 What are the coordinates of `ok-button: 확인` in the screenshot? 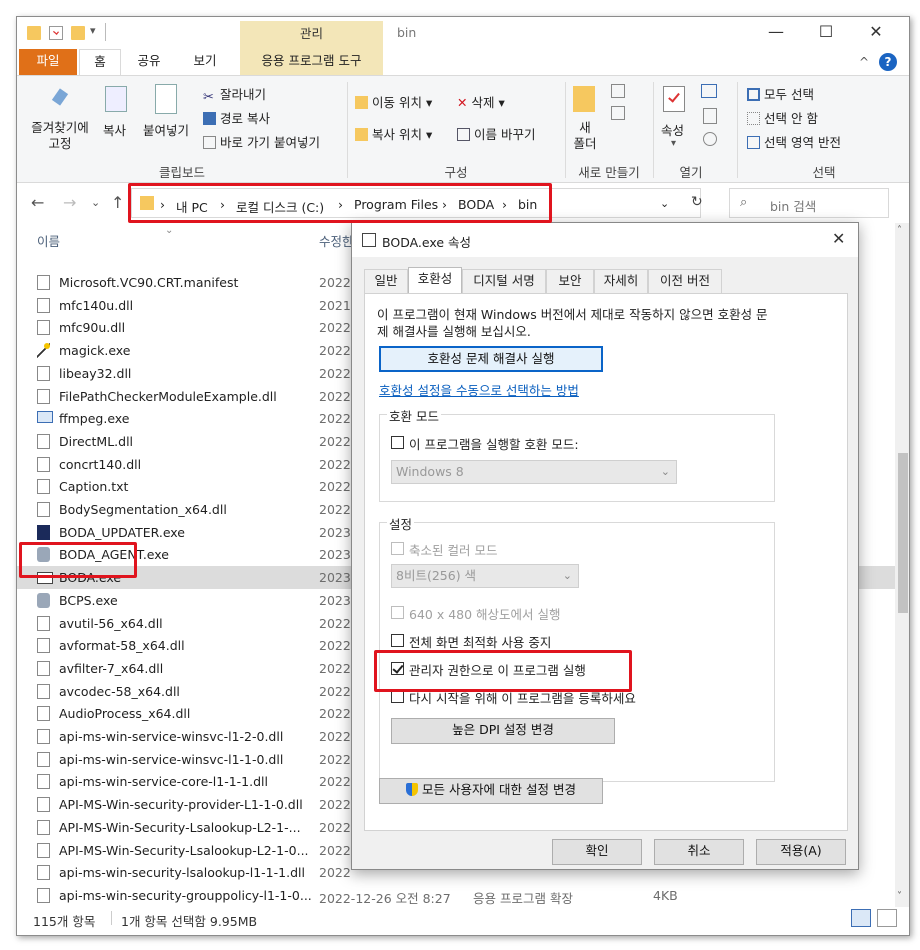 It's located at (597, 852).